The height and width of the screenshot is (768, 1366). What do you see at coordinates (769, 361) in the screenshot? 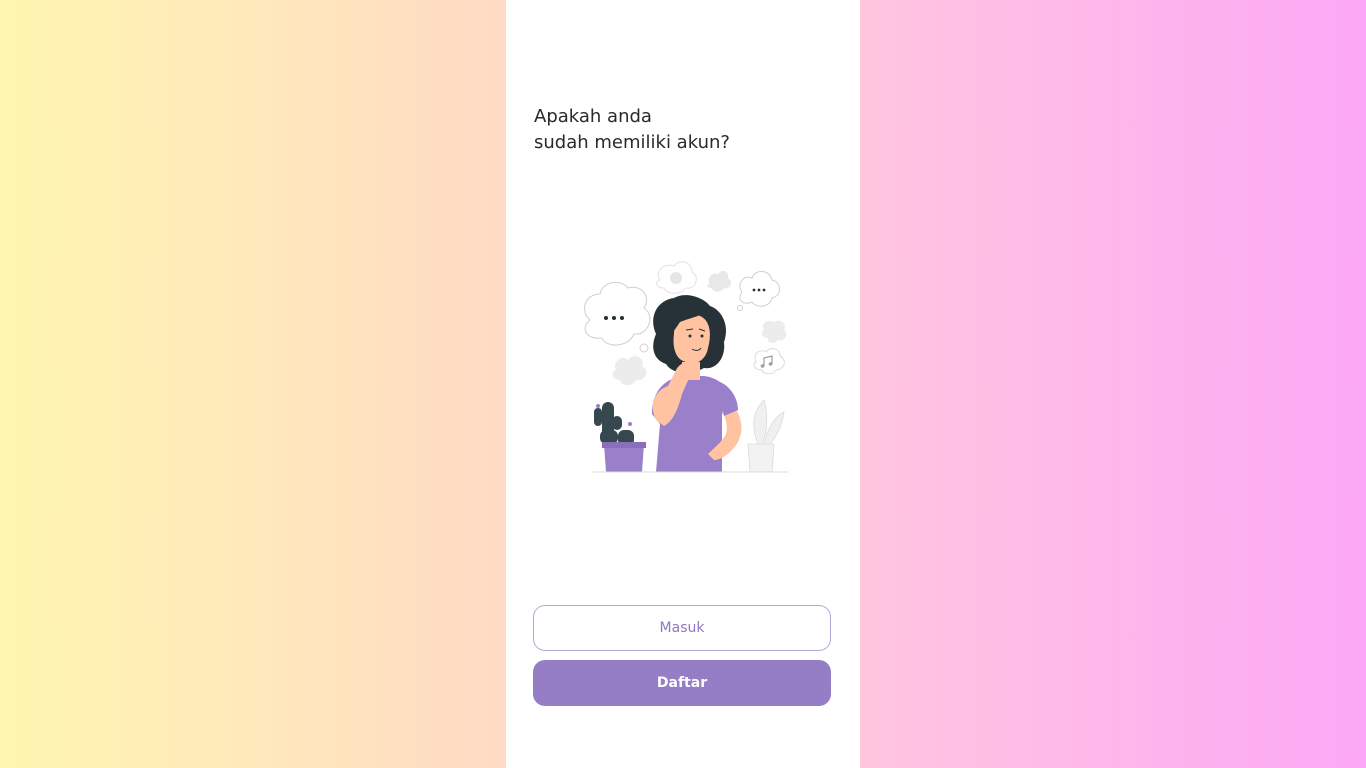
I see `music-note-icon` at bounding box center [769, 361].